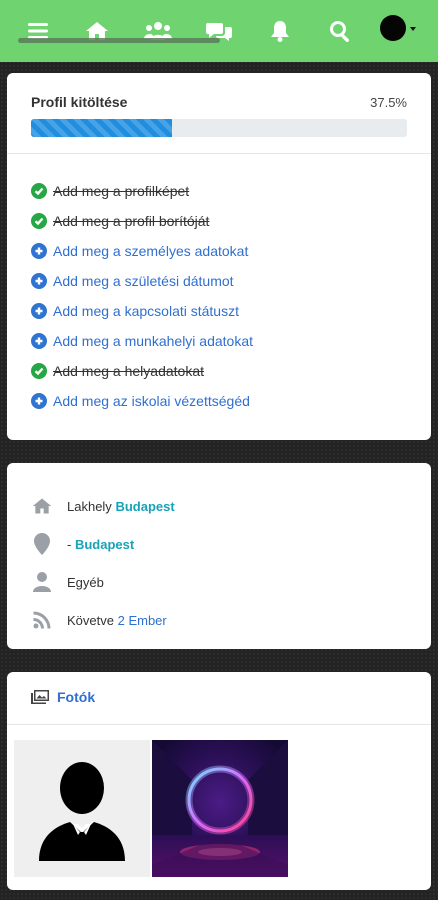 Image resolution: width=438 pixels, height=900 pixels. I want to click on search-icon, so click(340, 31).